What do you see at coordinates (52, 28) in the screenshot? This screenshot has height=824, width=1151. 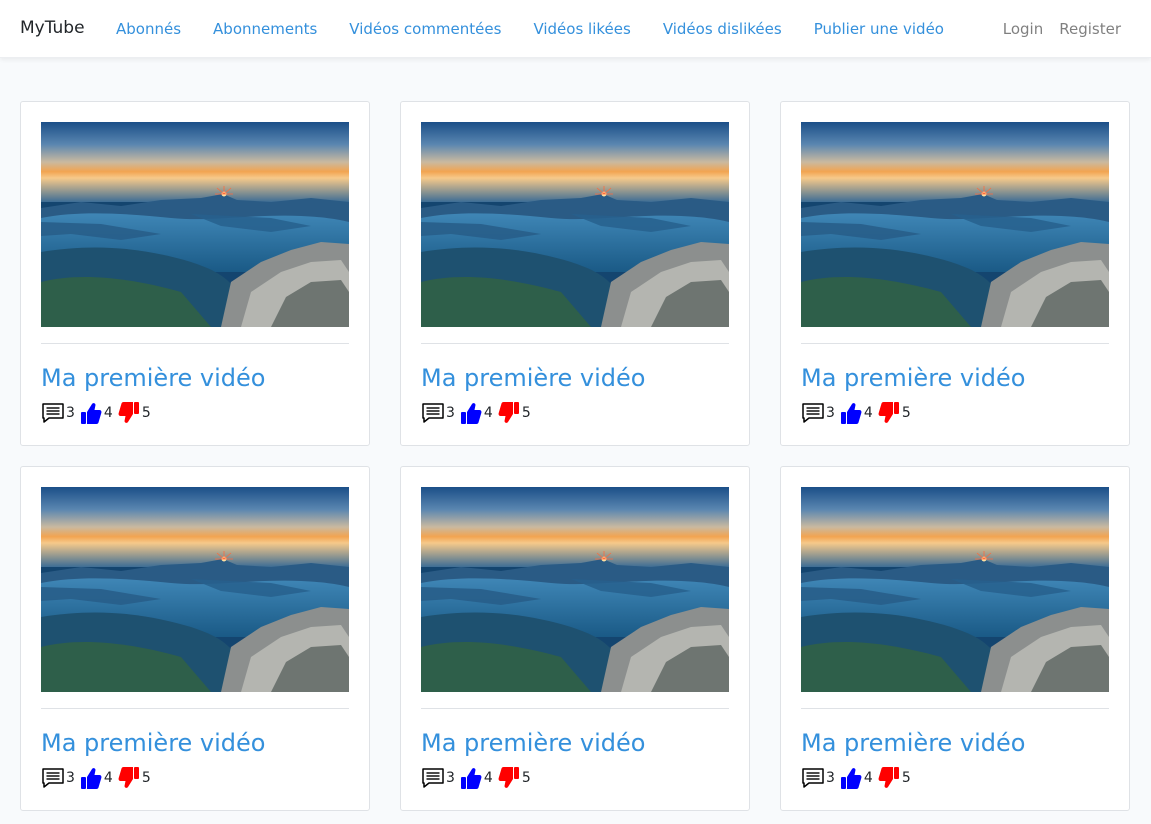 I see `brand-link: MyTube` at bounding box center [52, 28].